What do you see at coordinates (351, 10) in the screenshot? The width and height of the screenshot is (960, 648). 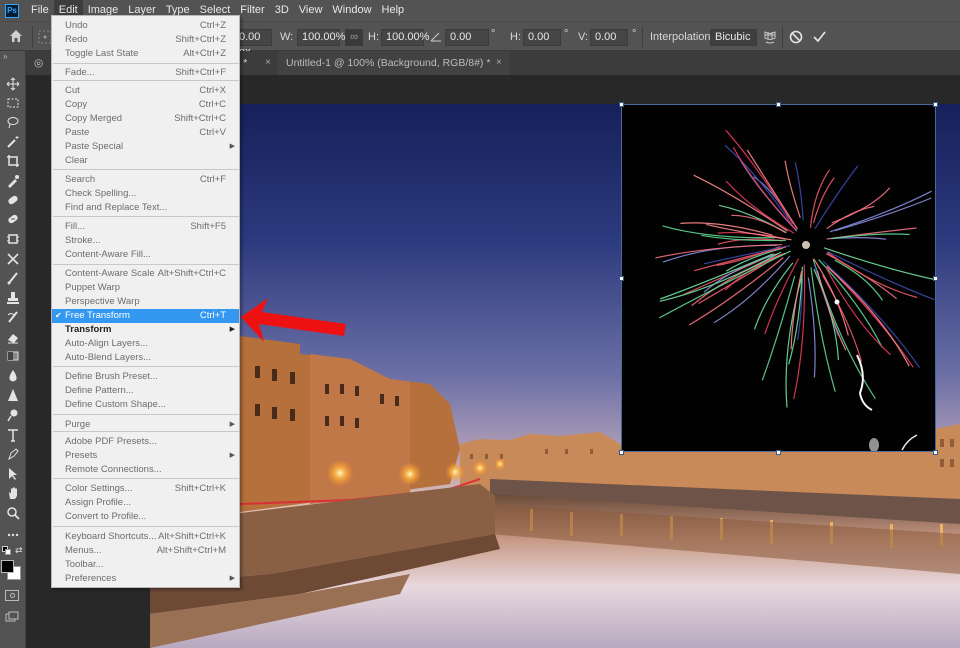 I see `menu-window: Window` at bounding box center [351, 10].